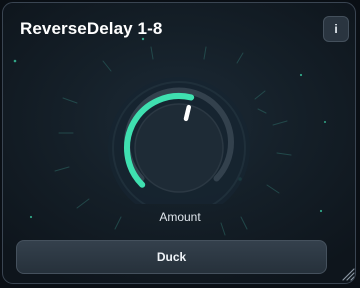 The height and width of the screenshot is (288, 360). I want to click on knob-pointer, so click(187, 113).